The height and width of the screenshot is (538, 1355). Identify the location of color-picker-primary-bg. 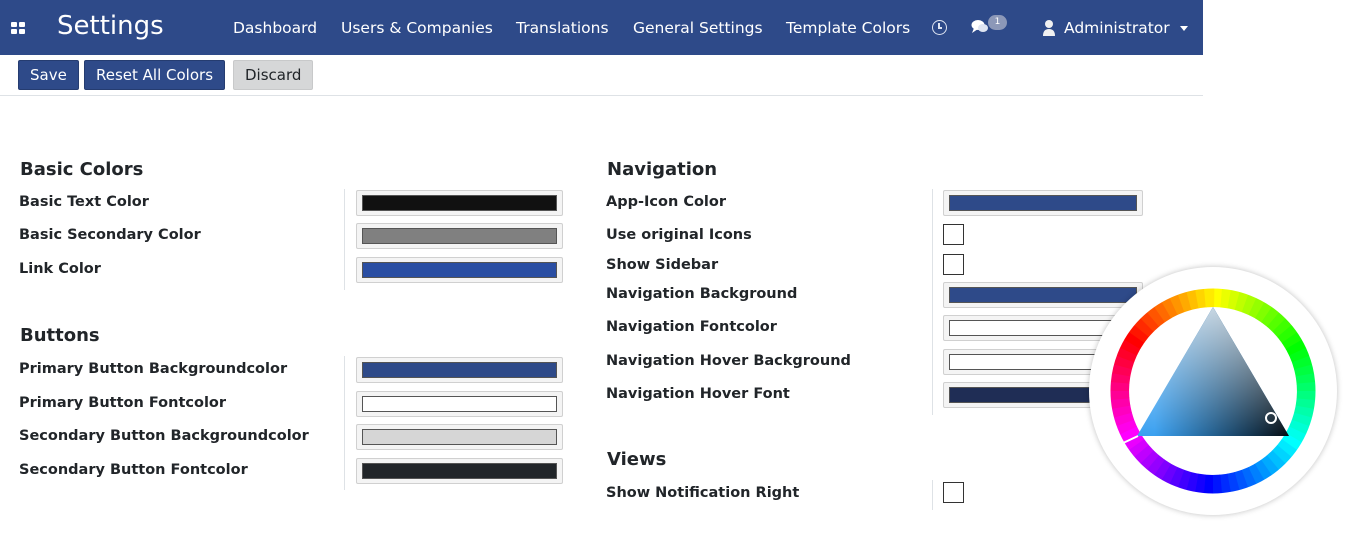
(459, 370).